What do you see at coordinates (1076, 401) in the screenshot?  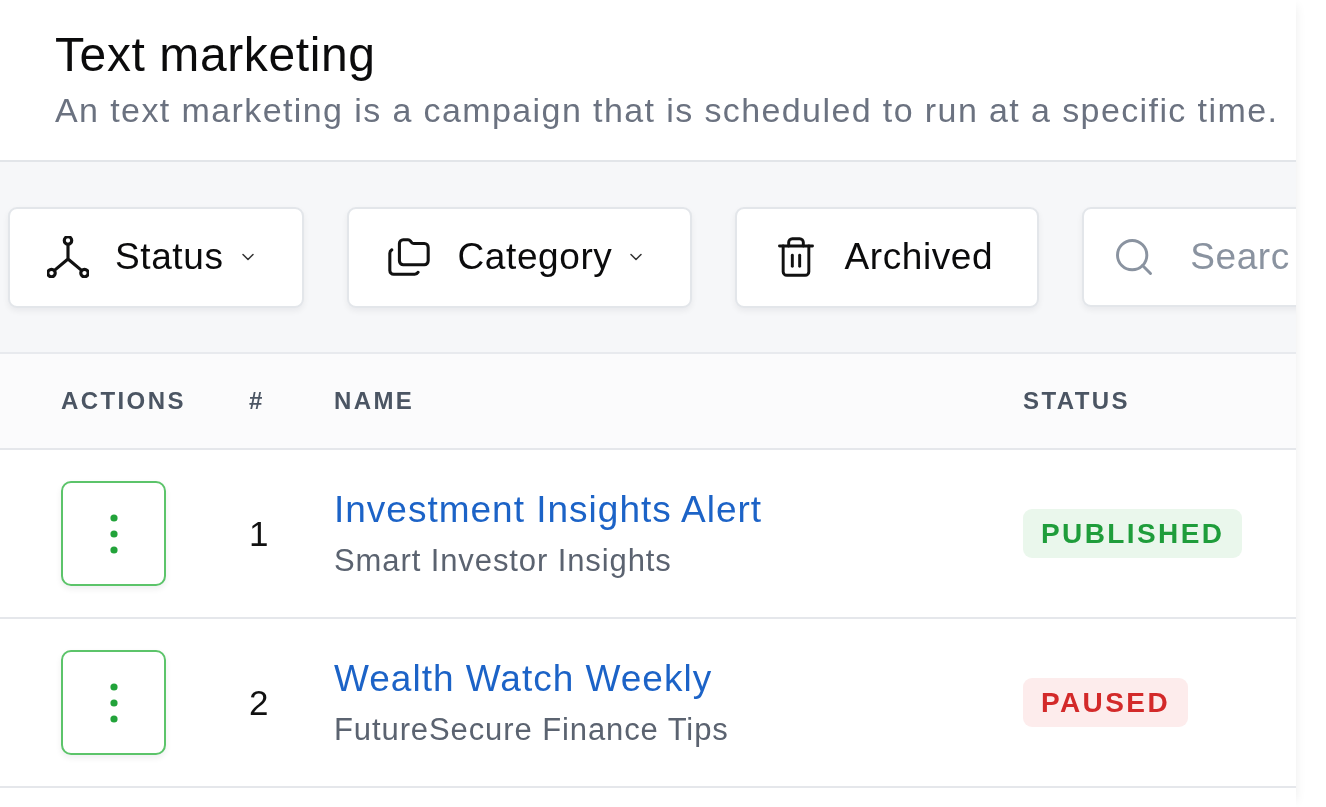 I see `column-header: STATUS` at bounding box center [1076, 401].